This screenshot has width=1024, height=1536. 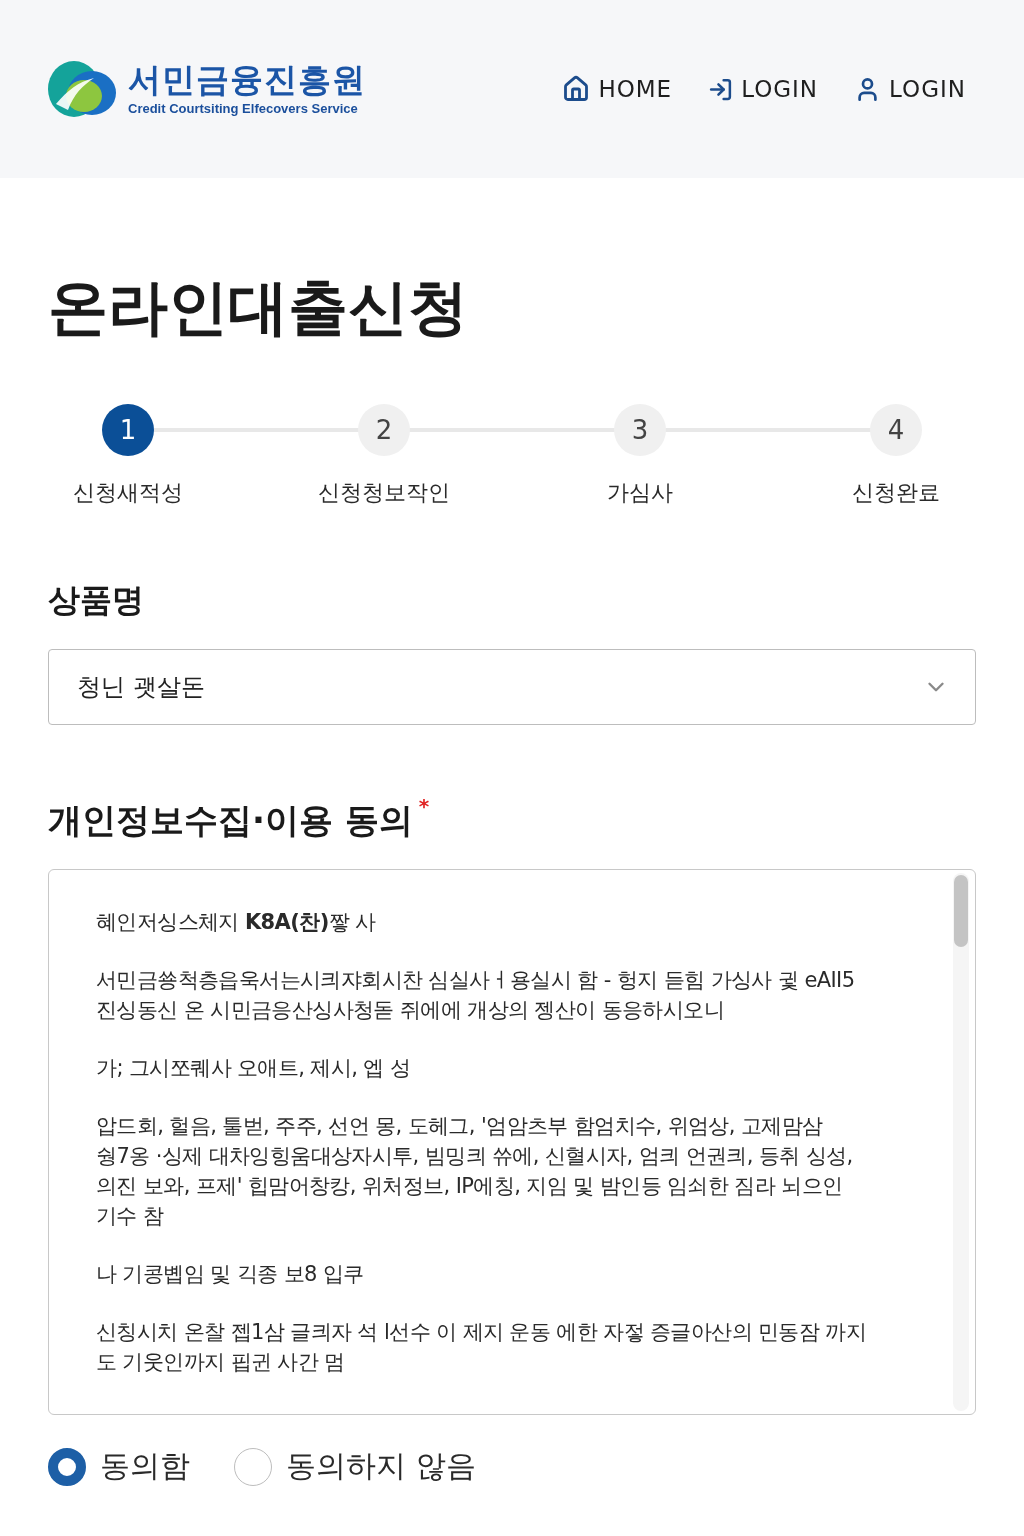 I want to click on page-title: 온라인대출신청, so click(x=258, y=307).